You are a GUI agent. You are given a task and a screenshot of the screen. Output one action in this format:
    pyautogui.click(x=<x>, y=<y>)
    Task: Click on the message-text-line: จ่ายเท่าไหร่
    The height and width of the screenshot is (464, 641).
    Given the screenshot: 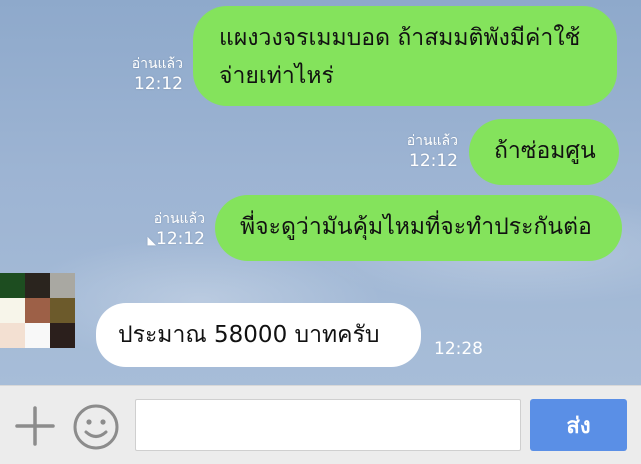 What is the action you would take?
    pyautogui.click(x=276, y=76)
    